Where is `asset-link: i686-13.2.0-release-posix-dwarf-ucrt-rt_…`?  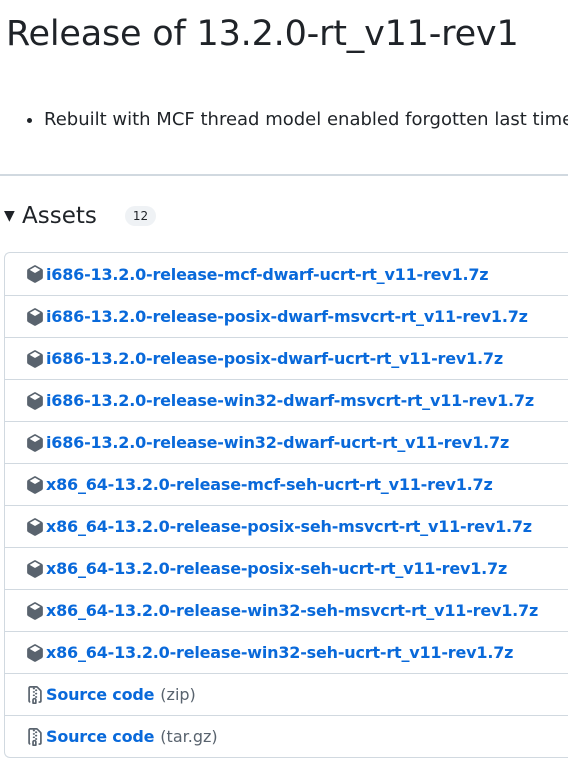
asset-link: i686-13.2.0-release-posix-dwarf-ucrt-rt_… is located at coordinates (274, 358).